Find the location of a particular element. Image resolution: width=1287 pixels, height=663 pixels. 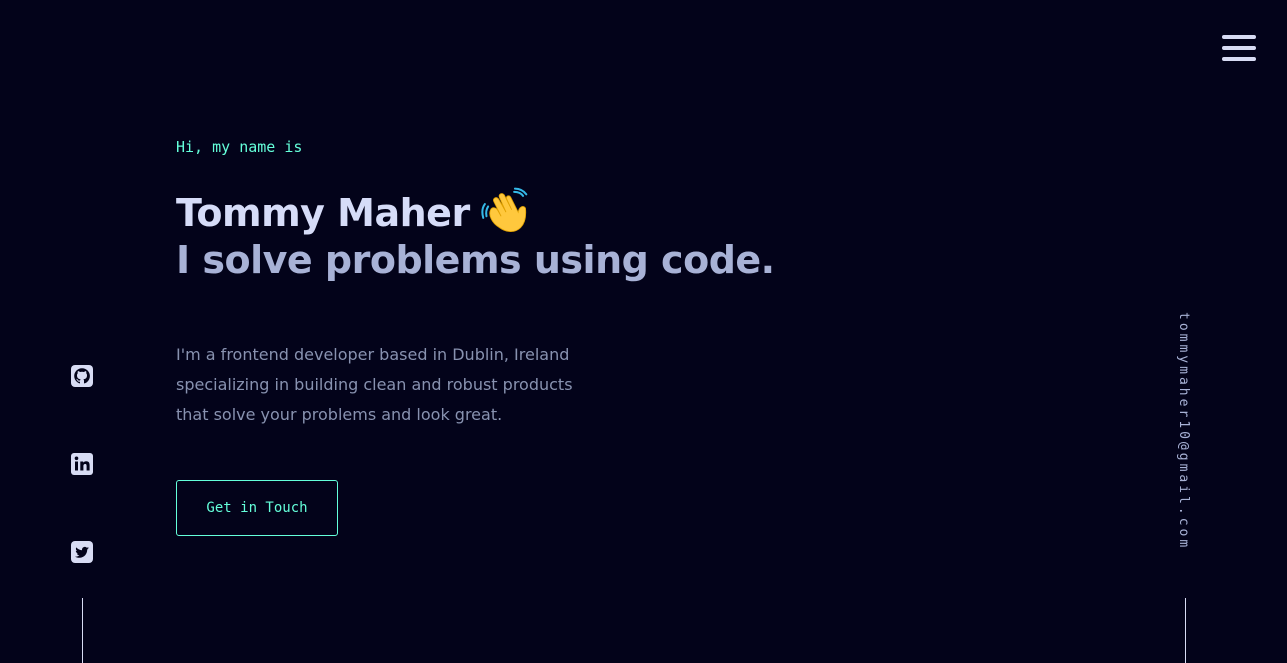

waving-hand-icon is located at coordinates (506, 213).